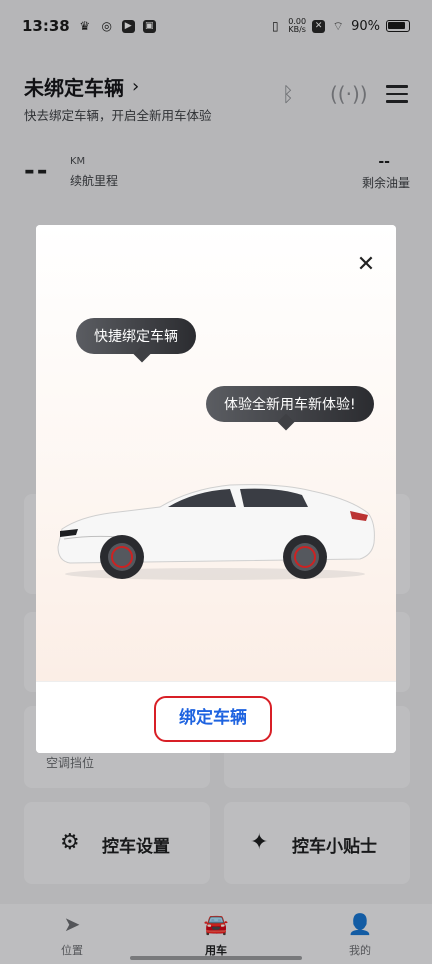  I want to click on bind-vehicle-button: 绑定车辆, so click(213, 719).